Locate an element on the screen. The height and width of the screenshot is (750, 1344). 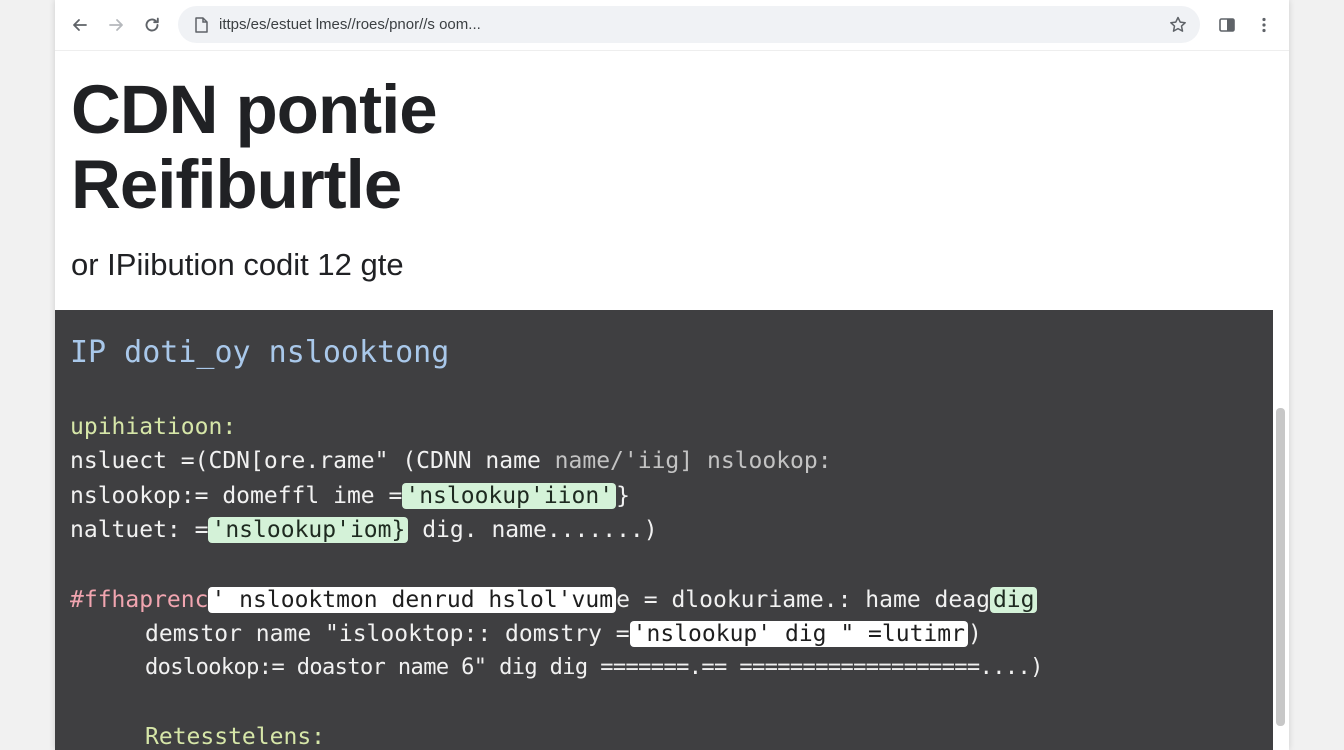
forward-arrow-icon is located at coordinates (116, 25).